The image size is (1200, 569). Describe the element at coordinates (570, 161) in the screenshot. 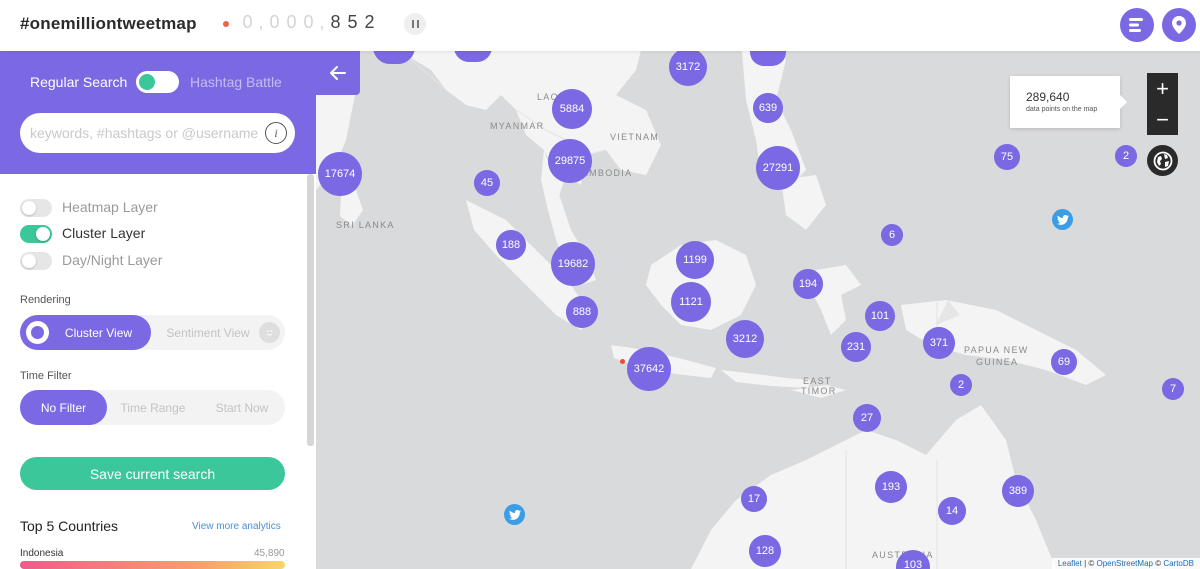

I see `cluster-marker: 29875` at that location.